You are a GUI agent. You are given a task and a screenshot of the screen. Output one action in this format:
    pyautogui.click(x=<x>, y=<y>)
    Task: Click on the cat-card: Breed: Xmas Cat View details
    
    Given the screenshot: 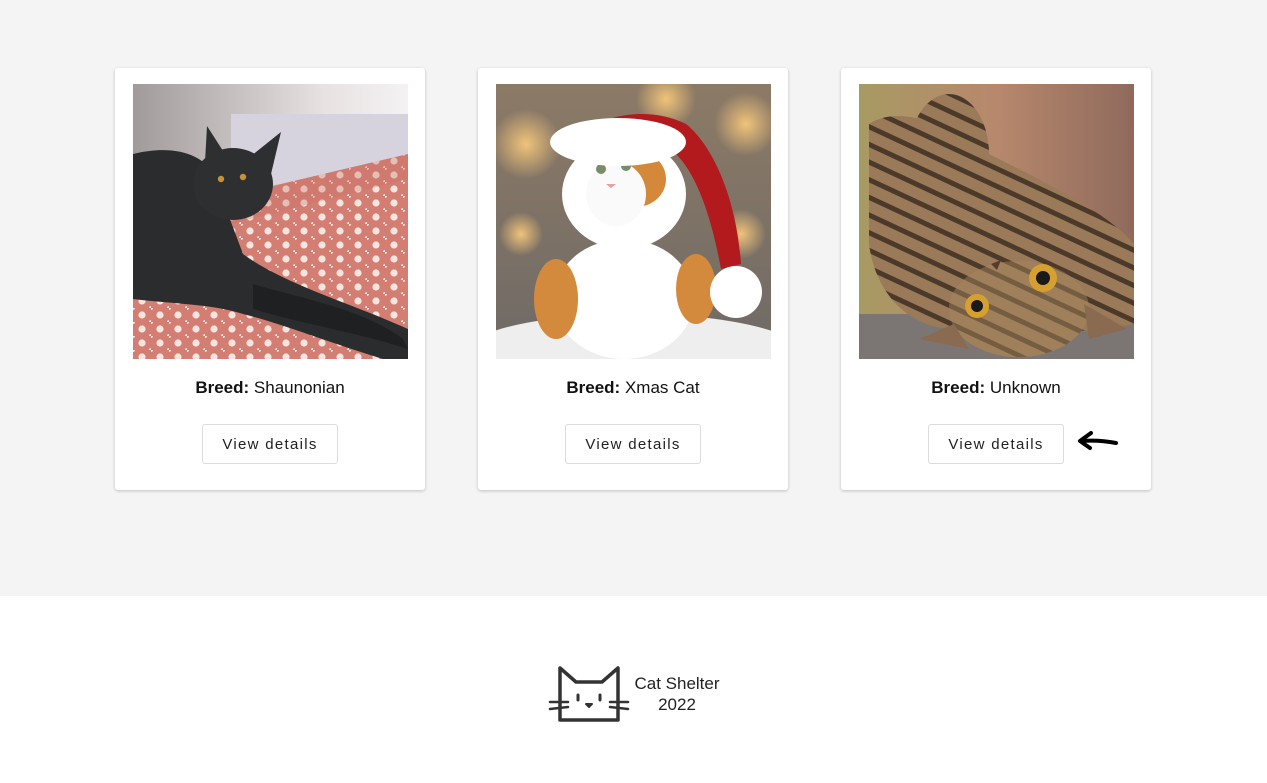 What is the action you would take?
    pyautogui.click(x=633, y=279)
    